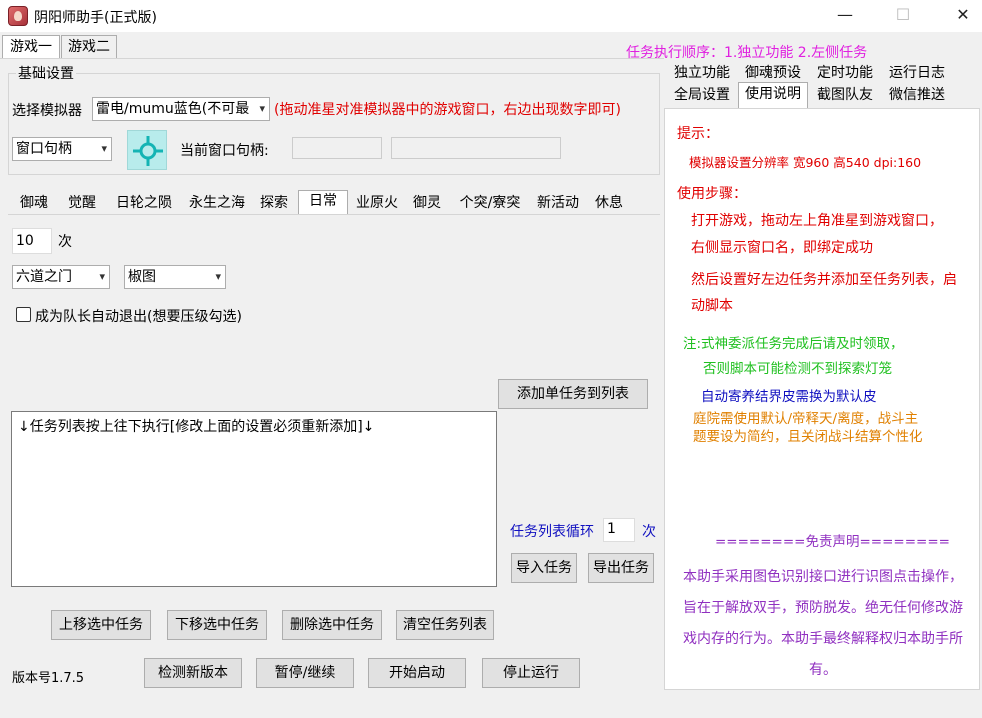 This screenshot has width=982, height=718. I want to click on count-input: 10, so click(32, 241).